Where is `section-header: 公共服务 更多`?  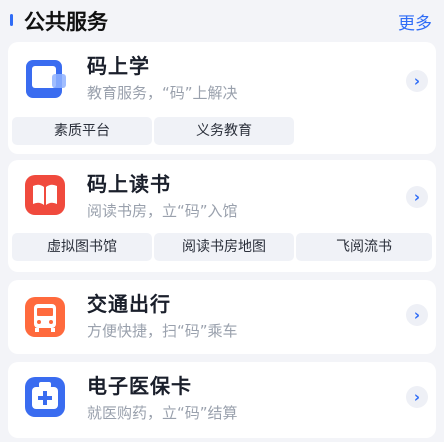 section-header: 公共服务 更多 is located at coordinates (222, 20).